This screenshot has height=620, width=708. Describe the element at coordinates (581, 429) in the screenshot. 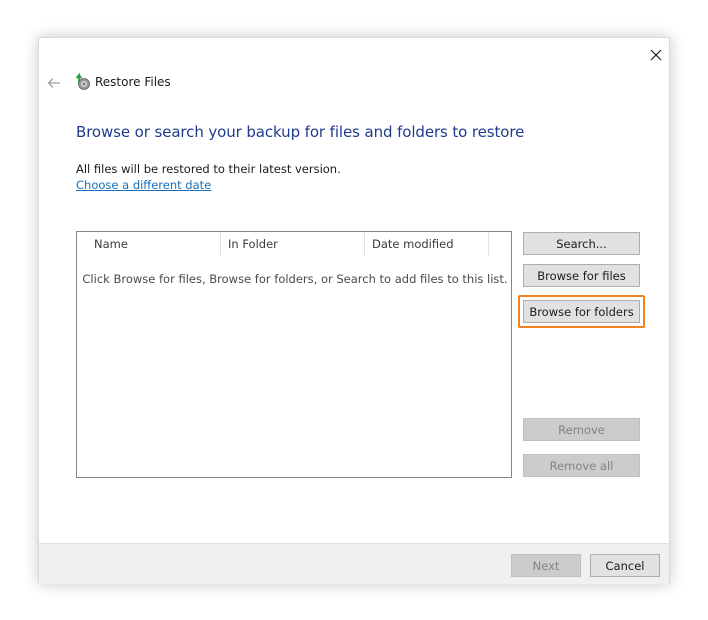

I see `remove-button: Remove` at that location.